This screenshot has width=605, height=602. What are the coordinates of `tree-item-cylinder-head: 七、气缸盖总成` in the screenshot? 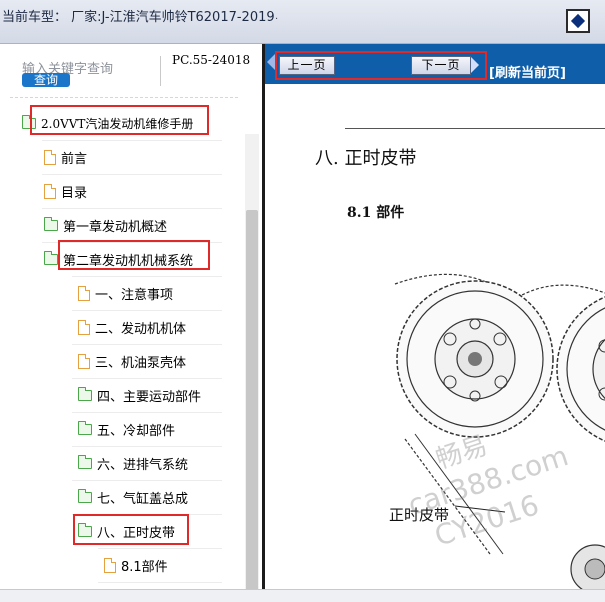 It's located at (133, 497).